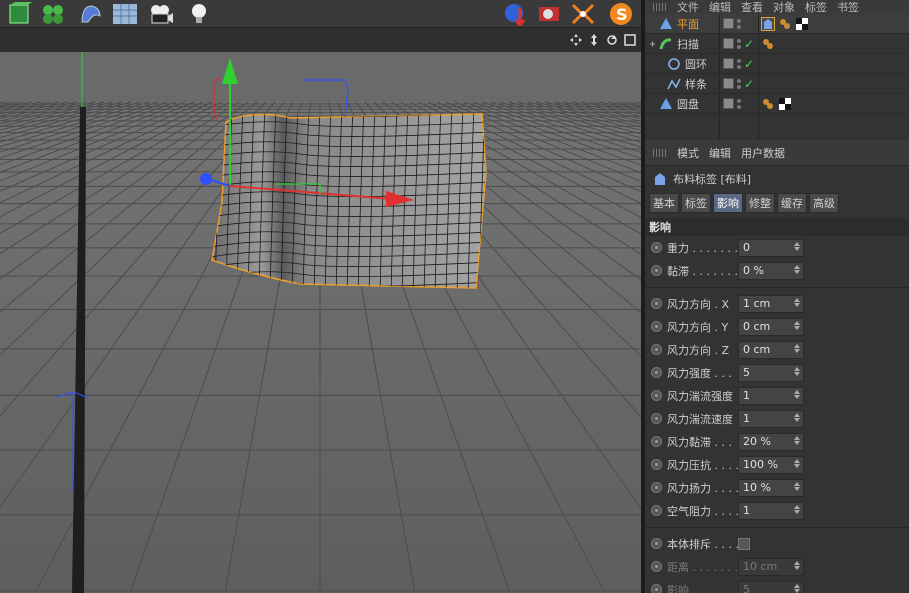 The image size is (909, 593). What do you see at coordinates (696, 203) in the screenshot?
I see `tab-tag: 标签` at bounding box center [696, 203].